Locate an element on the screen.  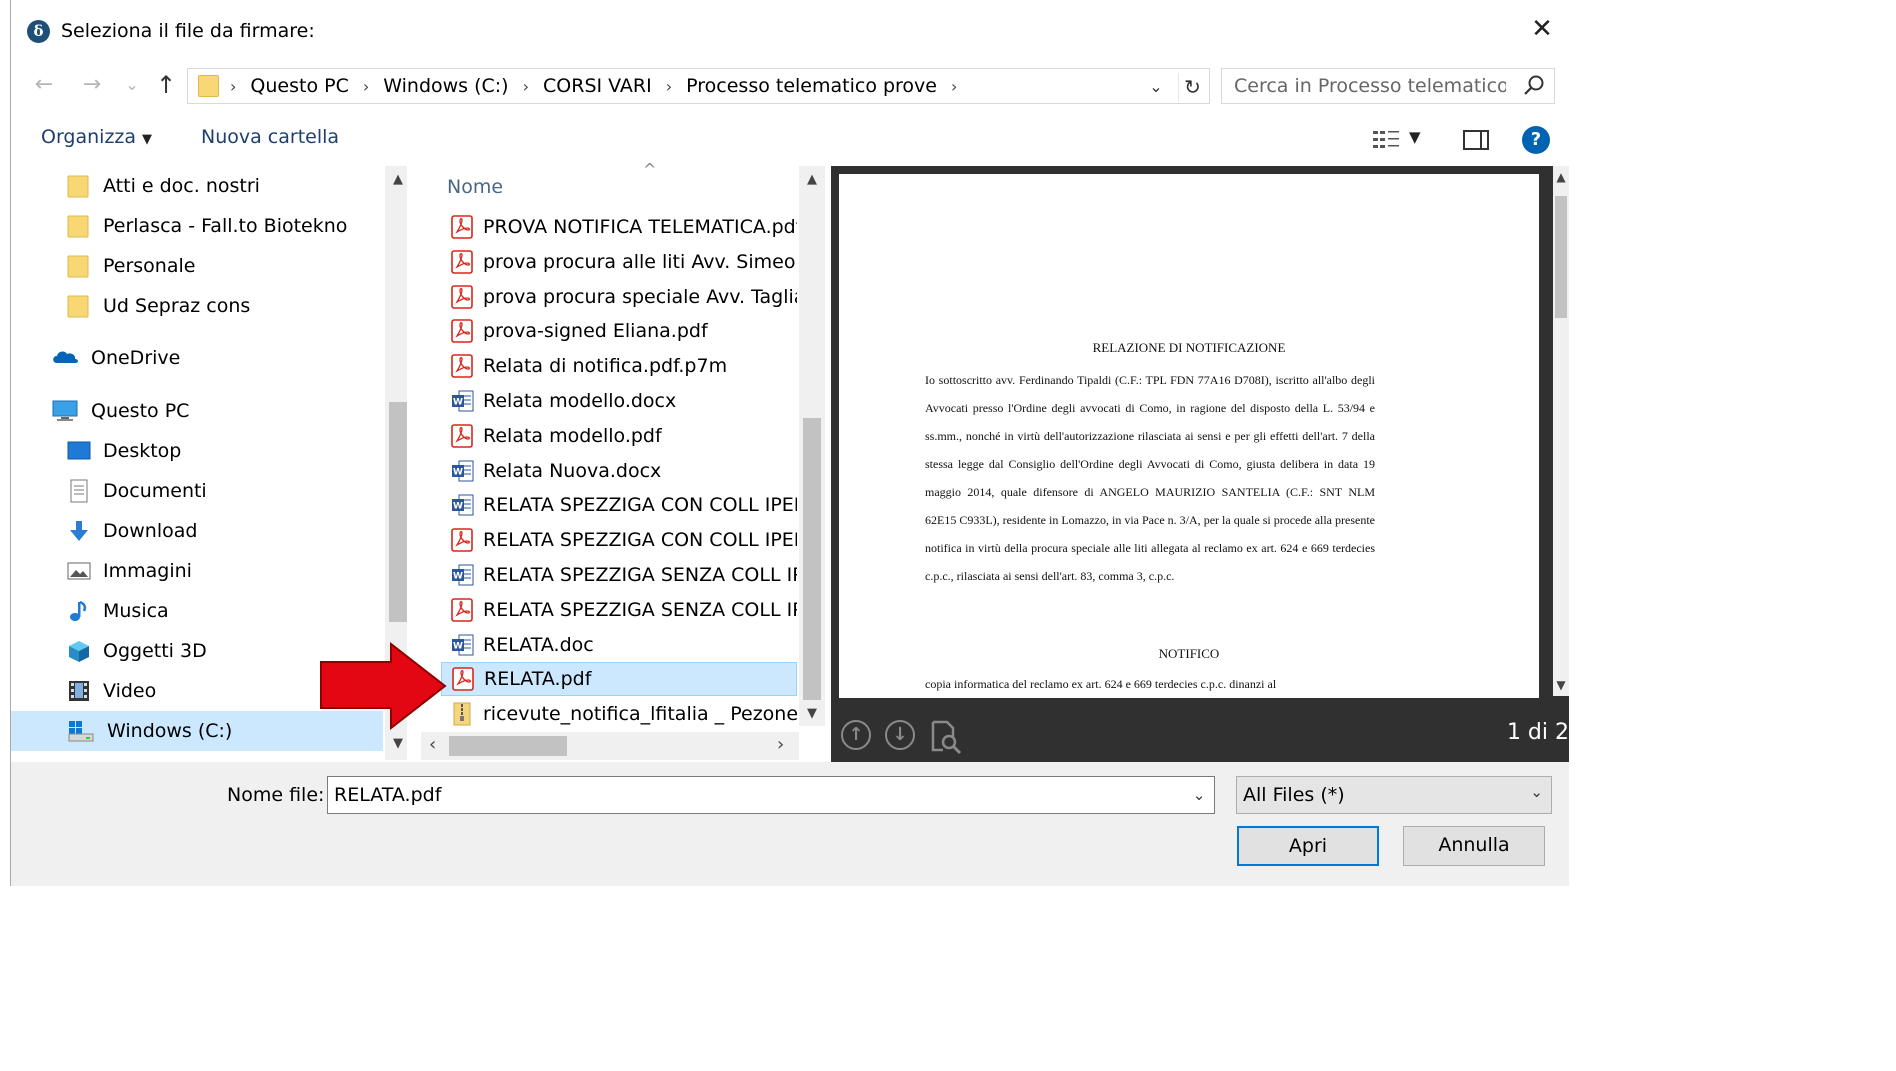
file-list-item: W Relata Nuova.docx is located at coordinates (619, 471).